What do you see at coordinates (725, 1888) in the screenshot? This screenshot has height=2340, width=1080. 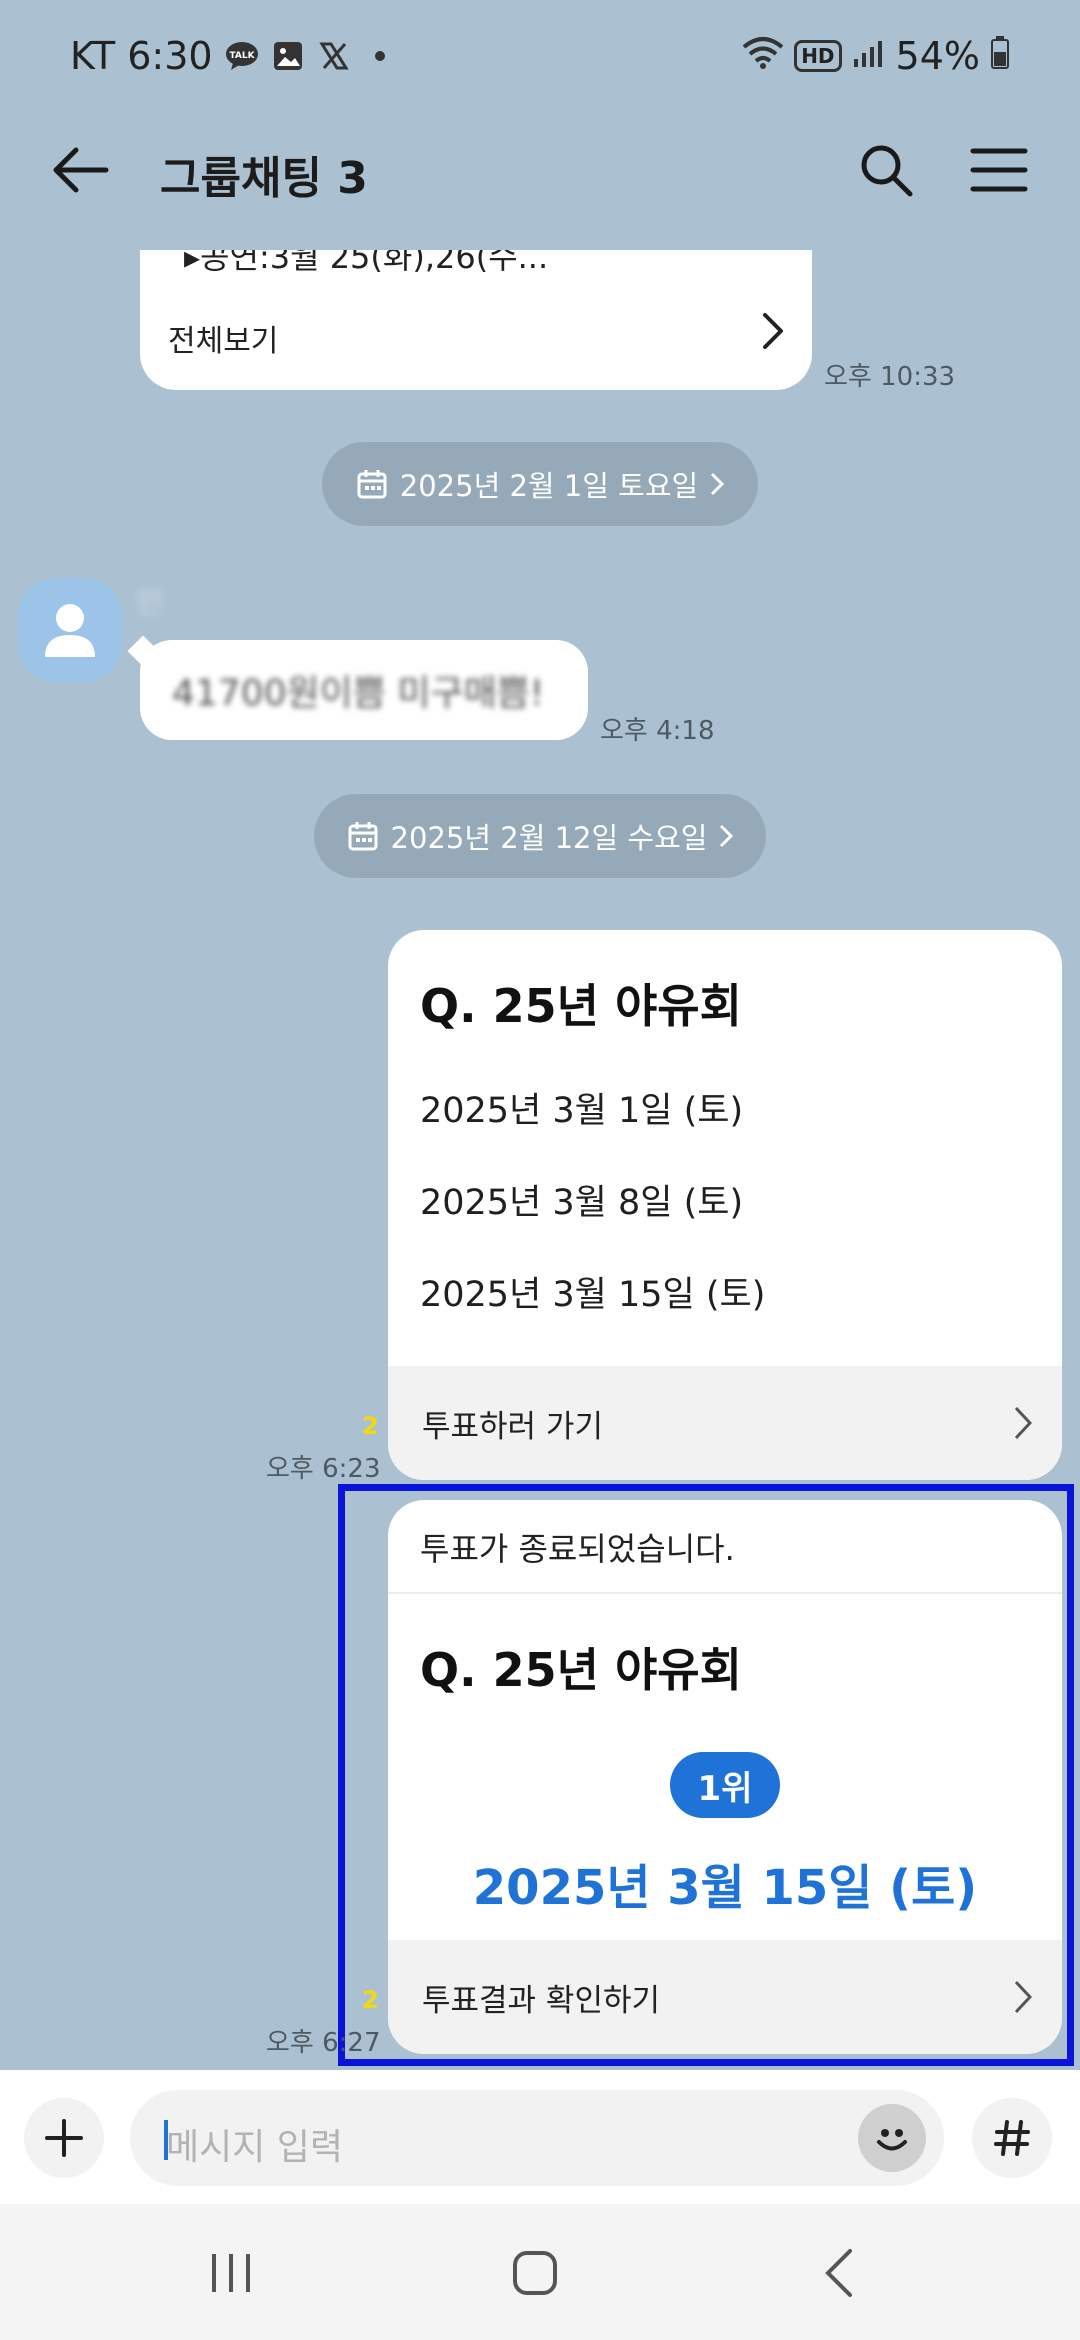 I see `winning-option: 2025년 3월 15일 (토)` at bounding box center [725, 1888].